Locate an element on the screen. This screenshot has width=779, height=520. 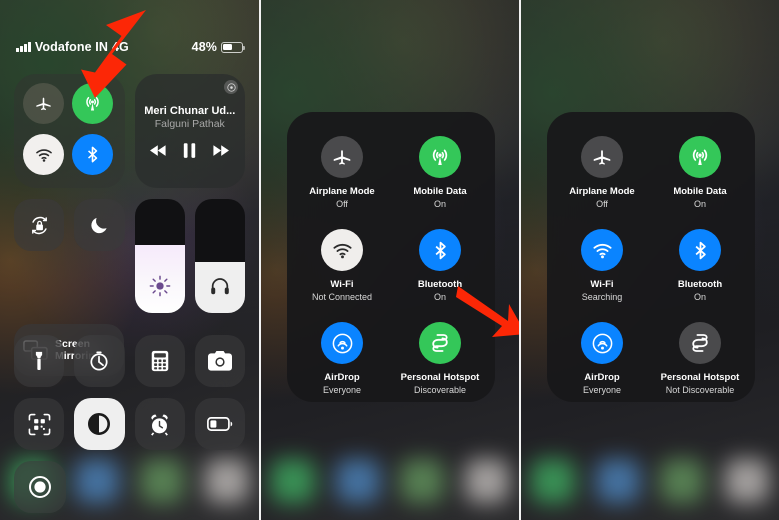
wifi-icon is located at coordinates (602, 250).